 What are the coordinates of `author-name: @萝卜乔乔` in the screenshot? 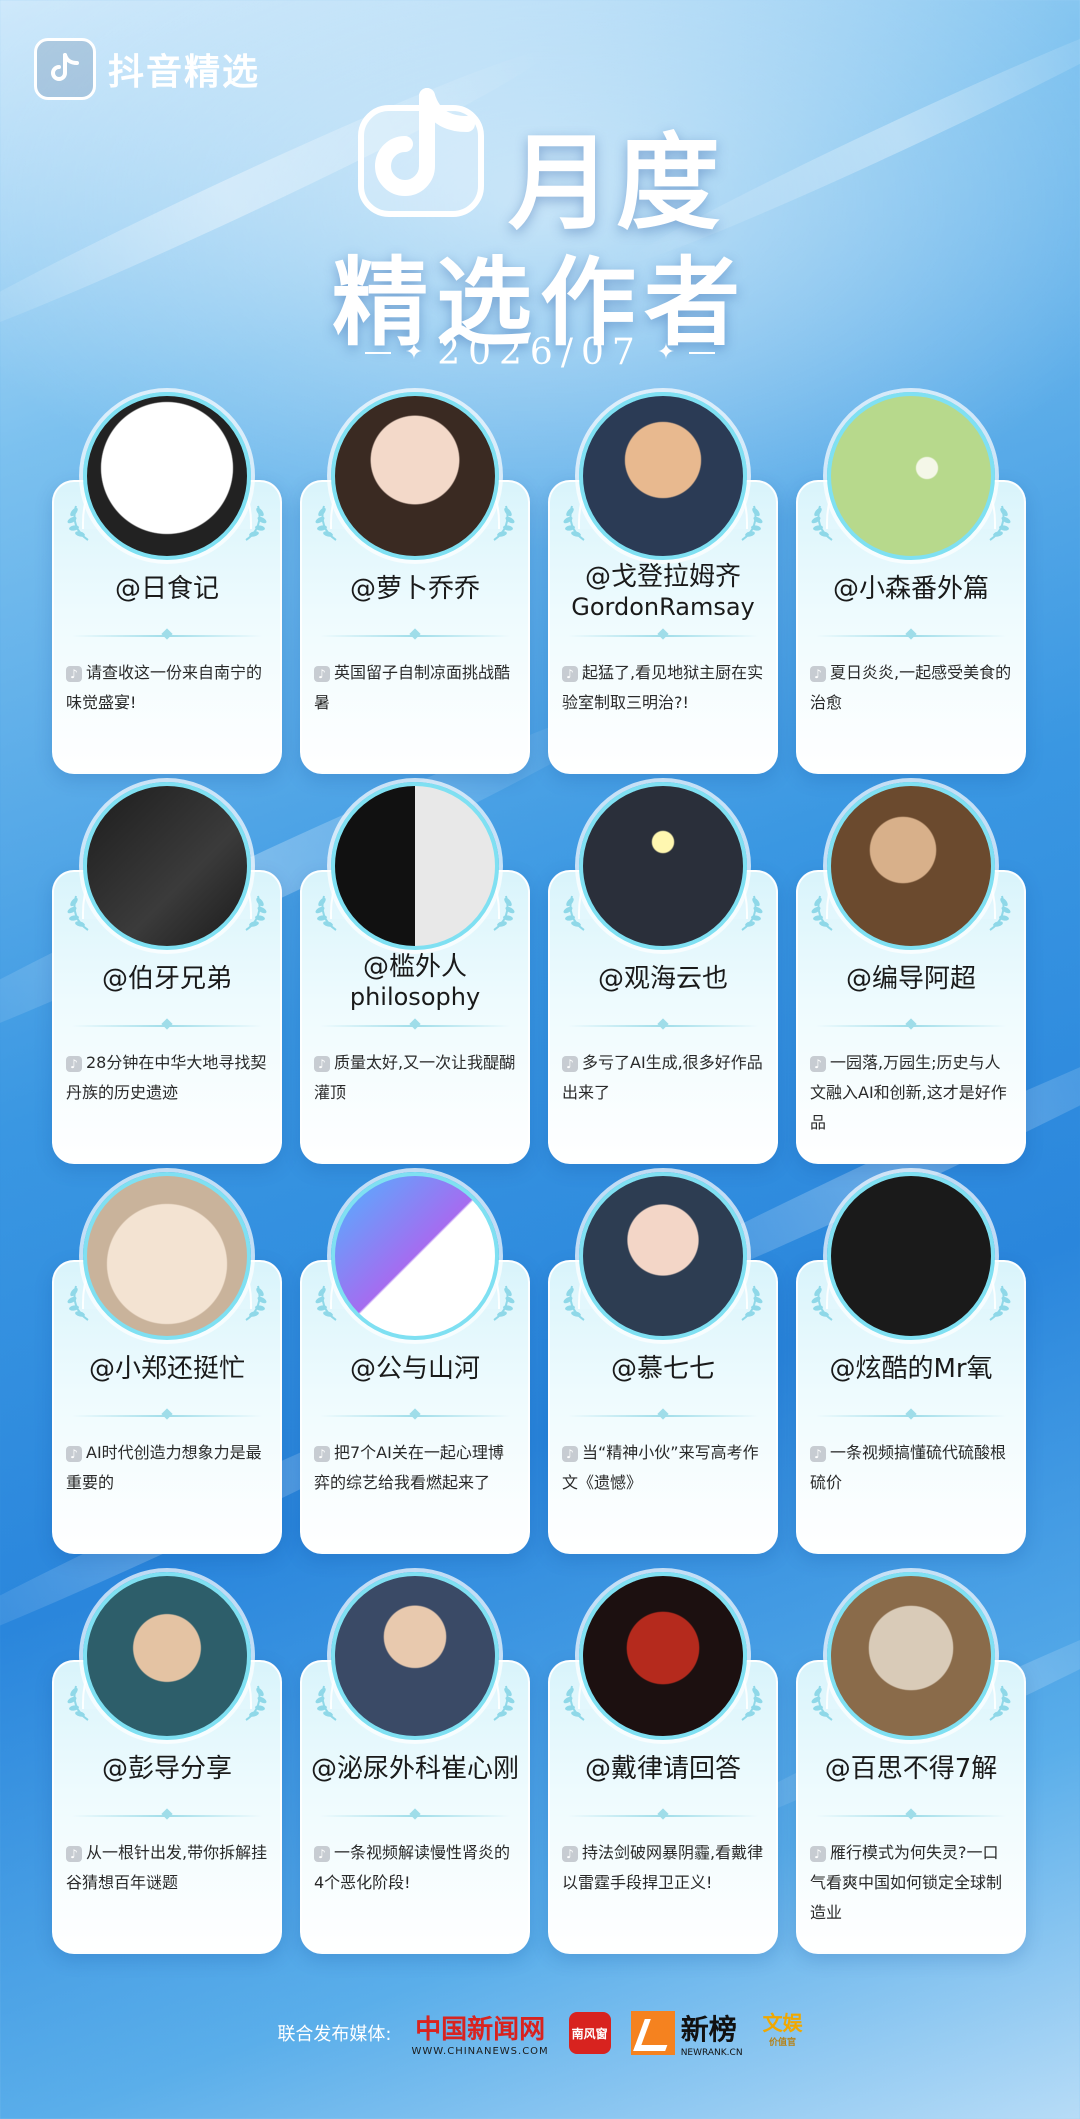 It's located at (415, 589).